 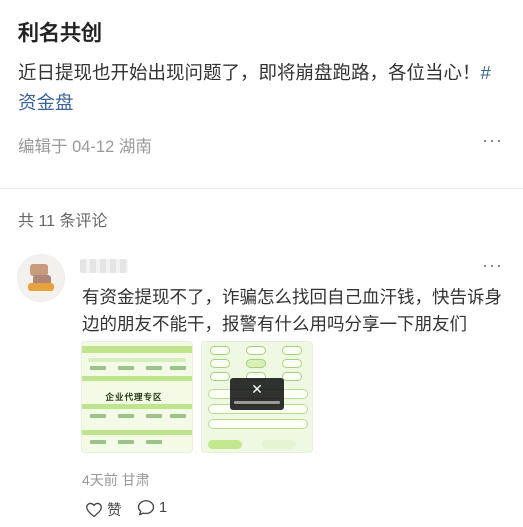 I want to click on comment-more-button: ···, so click(x=492, y=265).